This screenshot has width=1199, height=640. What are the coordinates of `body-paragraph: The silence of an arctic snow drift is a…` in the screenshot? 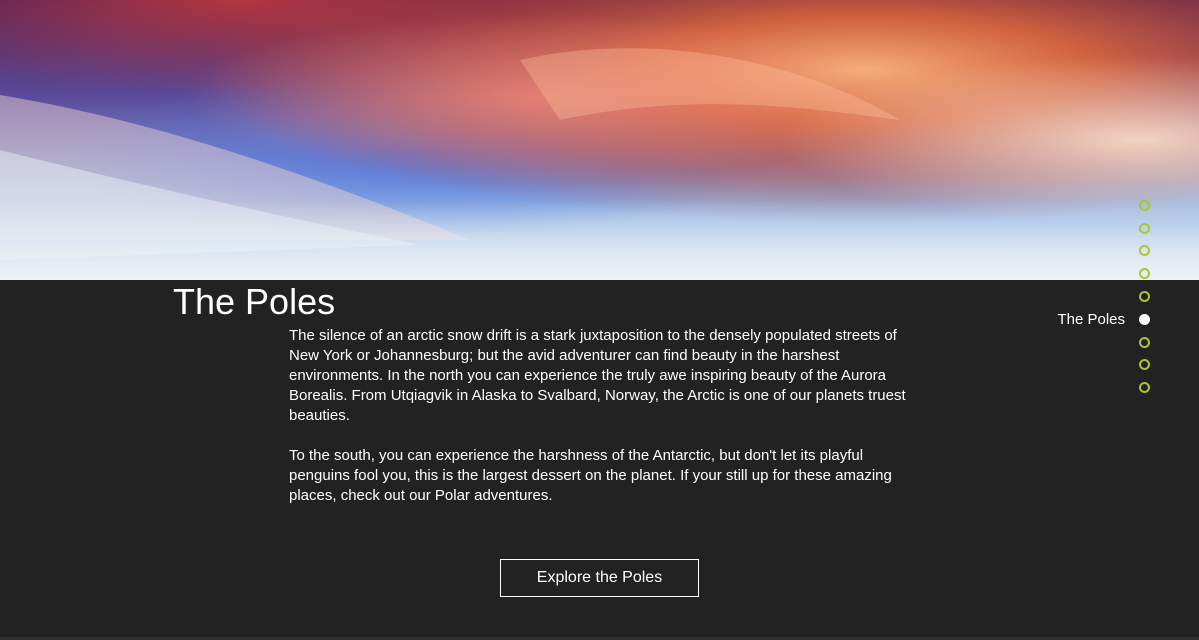 It's located at (597, 375).